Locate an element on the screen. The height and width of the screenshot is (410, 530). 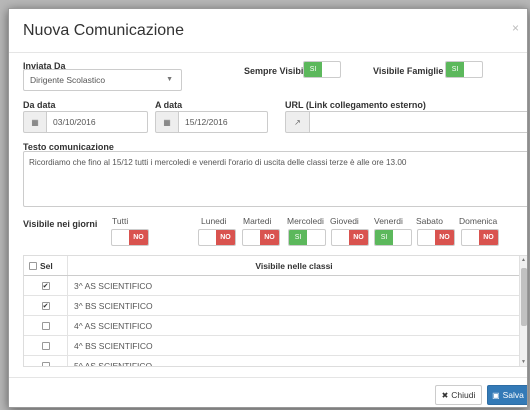
toggle-martedi: NO is located at coordinates (261, 237).